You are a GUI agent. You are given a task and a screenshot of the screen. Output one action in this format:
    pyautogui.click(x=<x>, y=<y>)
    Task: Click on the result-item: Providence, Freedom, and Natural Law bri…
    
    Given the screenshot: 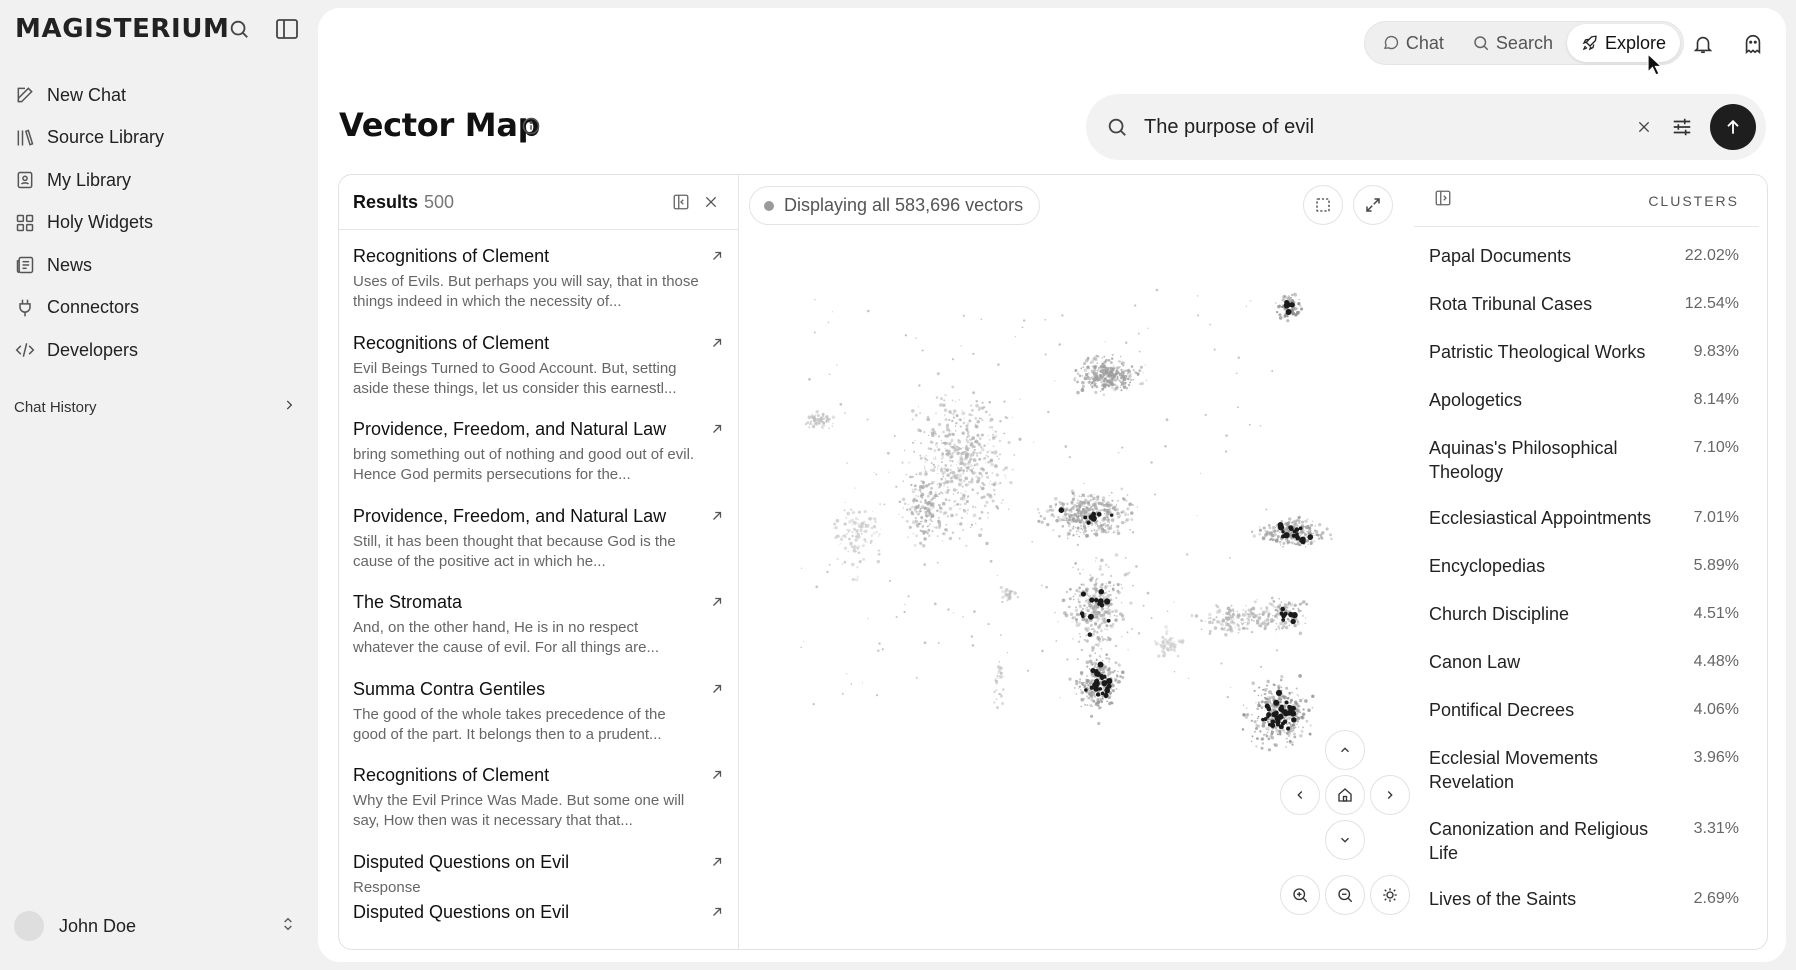 What is the action you would take?
    pyautogui.click(x=538, y=446)
    